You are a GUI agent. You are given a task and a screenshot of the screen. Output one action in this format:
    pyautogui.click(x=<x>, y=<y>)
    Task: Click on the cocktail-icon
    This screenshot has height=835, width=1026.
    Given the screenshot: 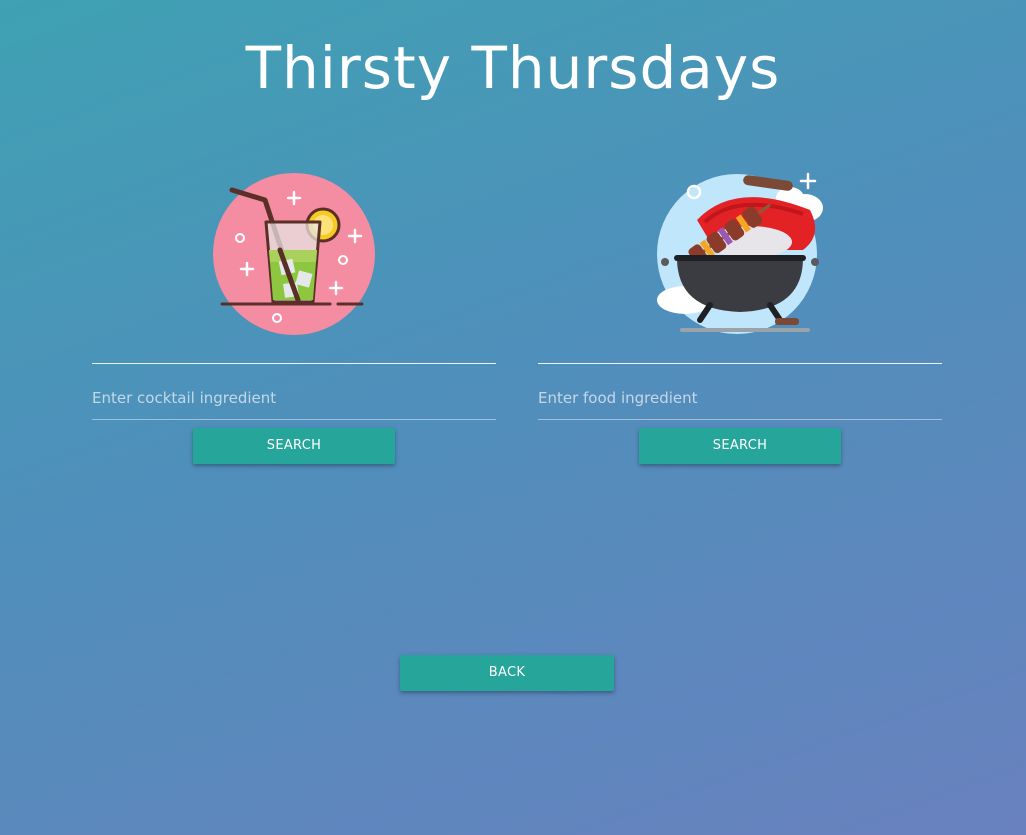 What is the action you would take?
    pyautogui.click(x=295, y=255)
    